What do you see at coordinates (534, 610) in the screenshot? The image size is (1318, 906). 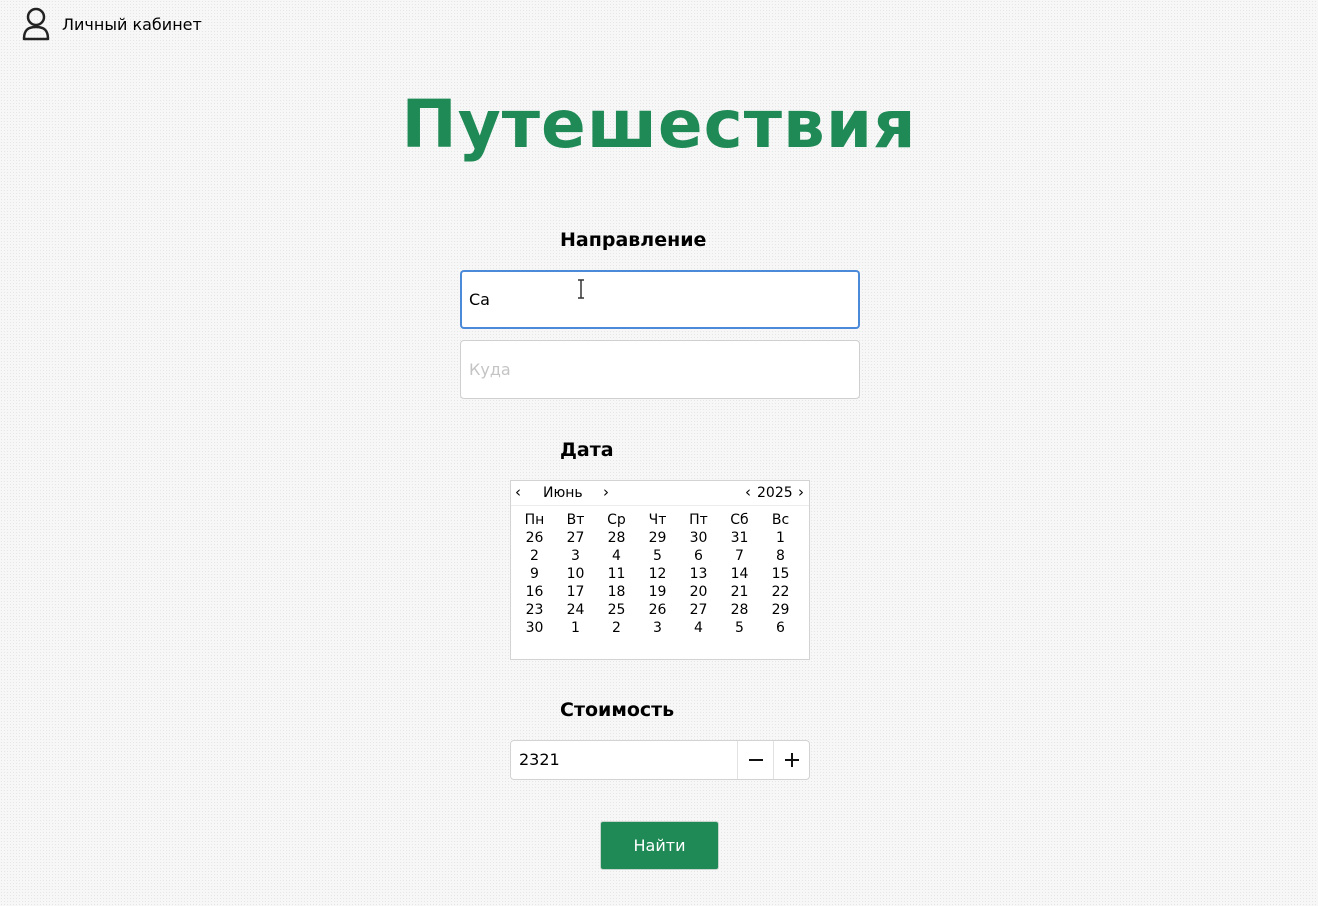 I see `calendar-day: 23` at bounding box center [534, 610].